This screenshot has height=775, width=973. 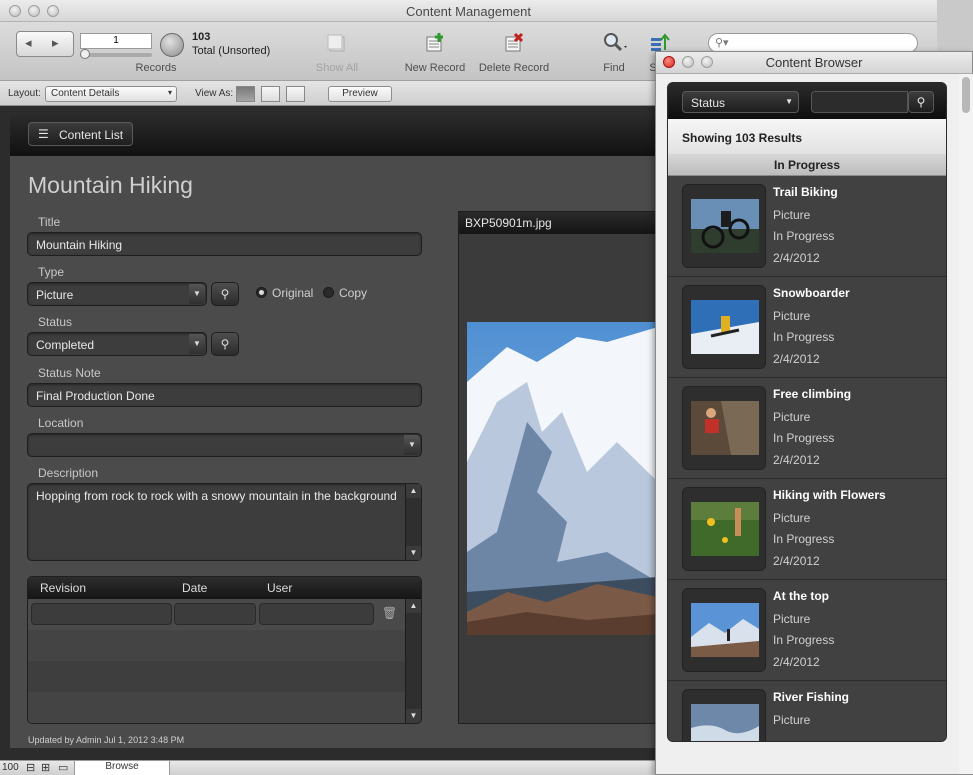 What do you see at coordinates (61, 423) in the screenshot?
I see `location-label: Location` at bounding box center [61, 423].